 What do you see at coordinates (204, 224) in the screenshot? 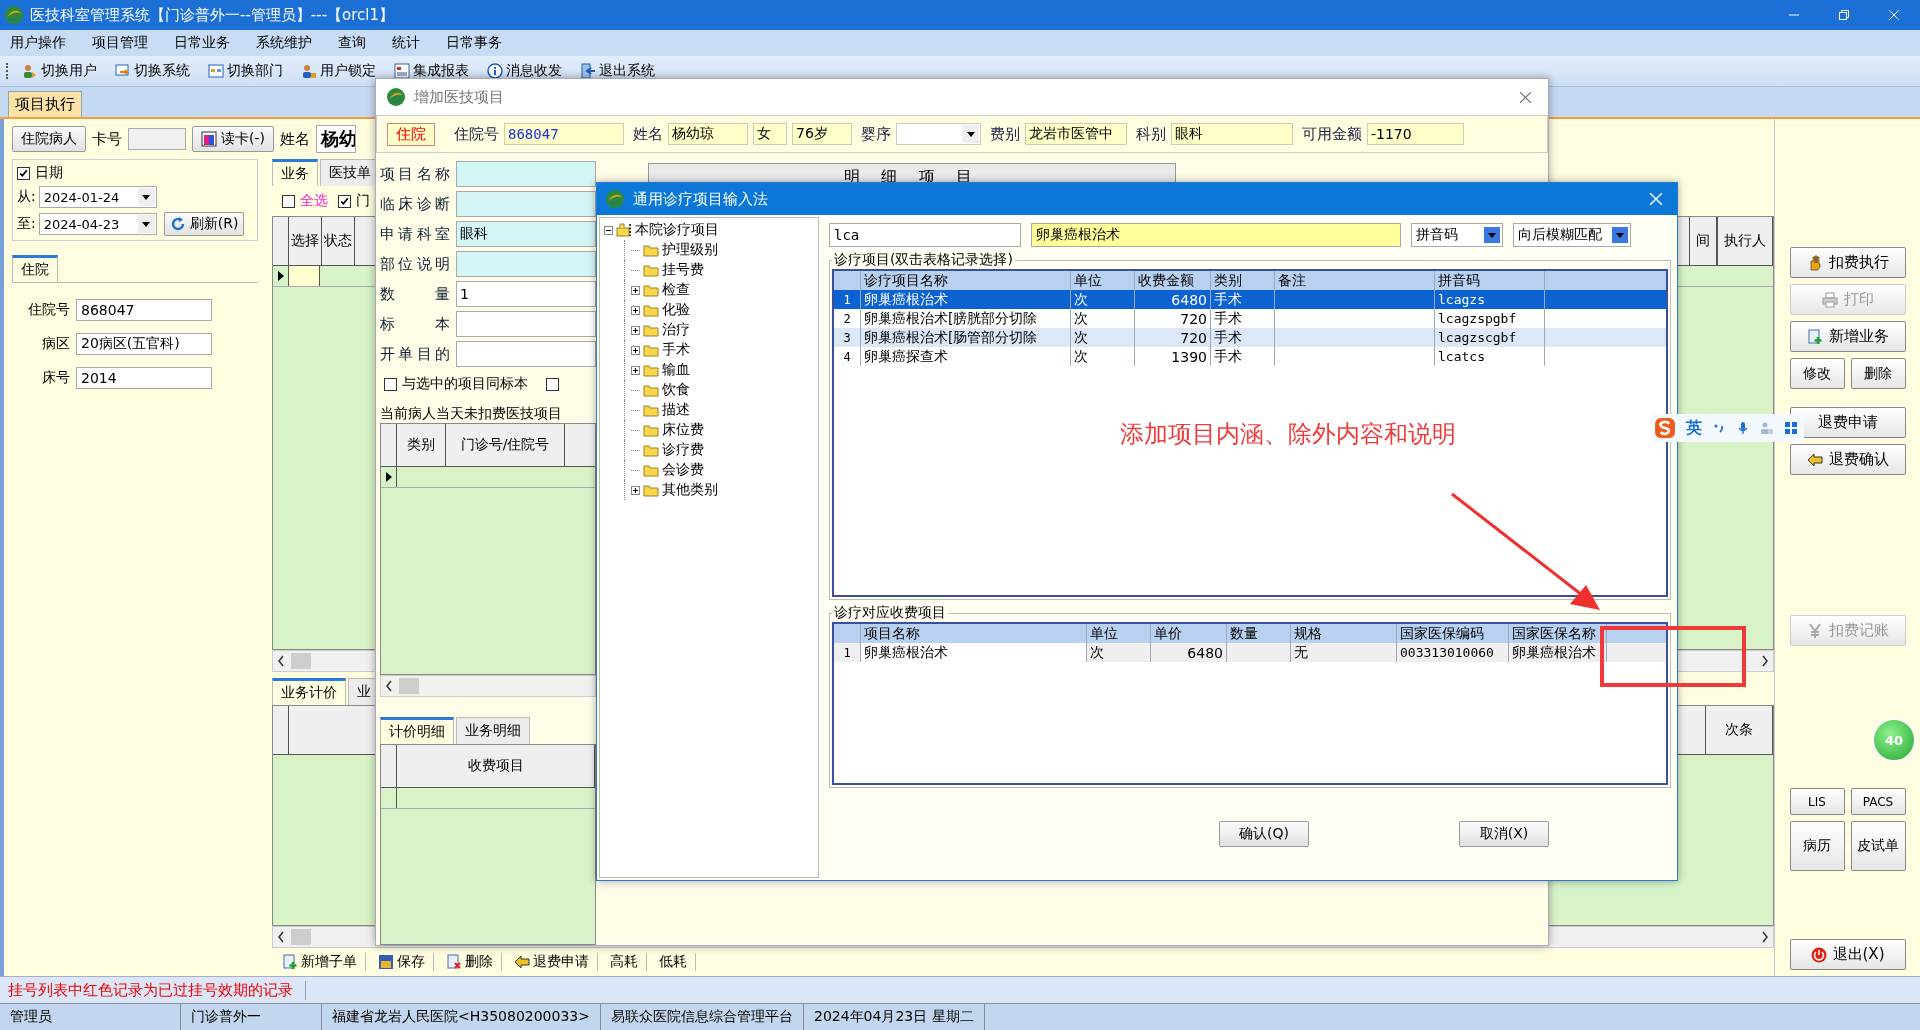
I see `refresh-button: 刷新(R)` at bounding box center [204, 224].